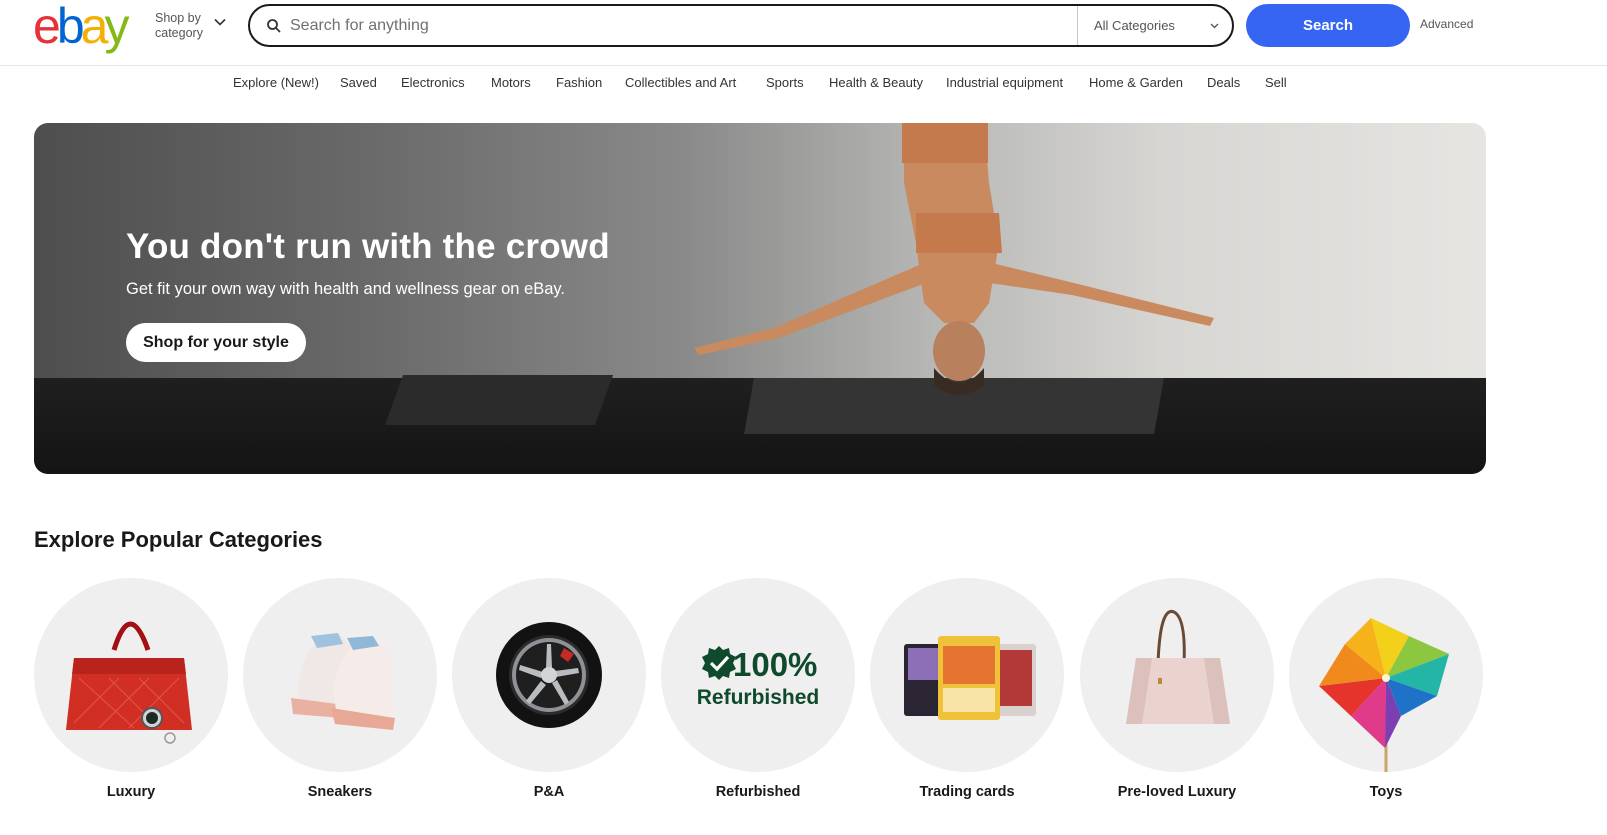 The height and width of the screenshot is (835, 1607). Describe the element at coordinates (1328, 25) in the screenshot. I see `search-button: Search` at that location.